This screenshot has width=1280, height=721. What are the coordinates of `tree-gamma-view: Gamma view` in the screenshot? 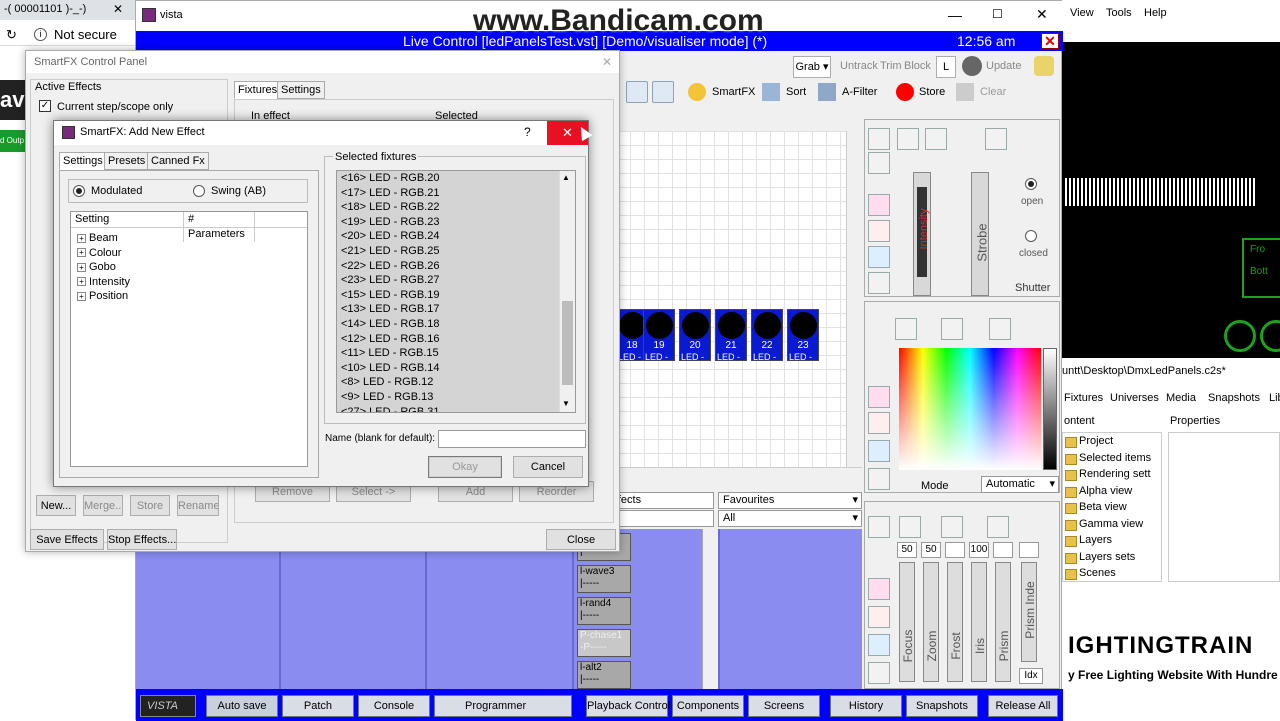 It's located at (1112, 524).